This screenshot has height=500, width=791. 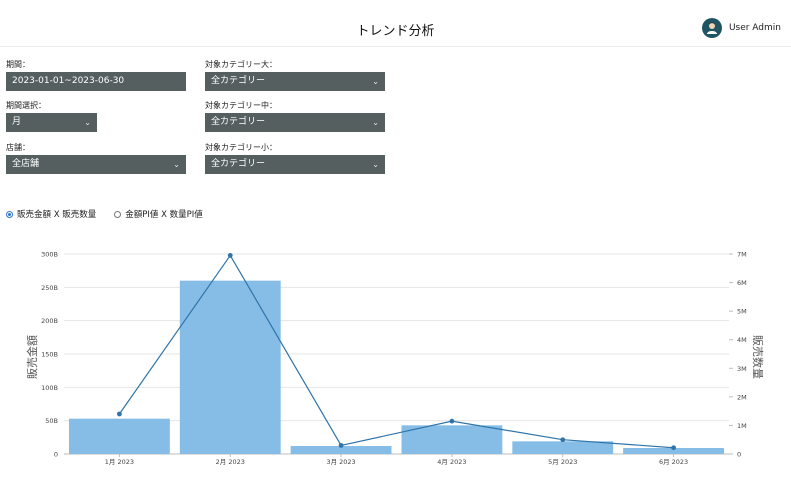 I want to click on y-tick-label-right: 7M, so click(x=742, y=255).